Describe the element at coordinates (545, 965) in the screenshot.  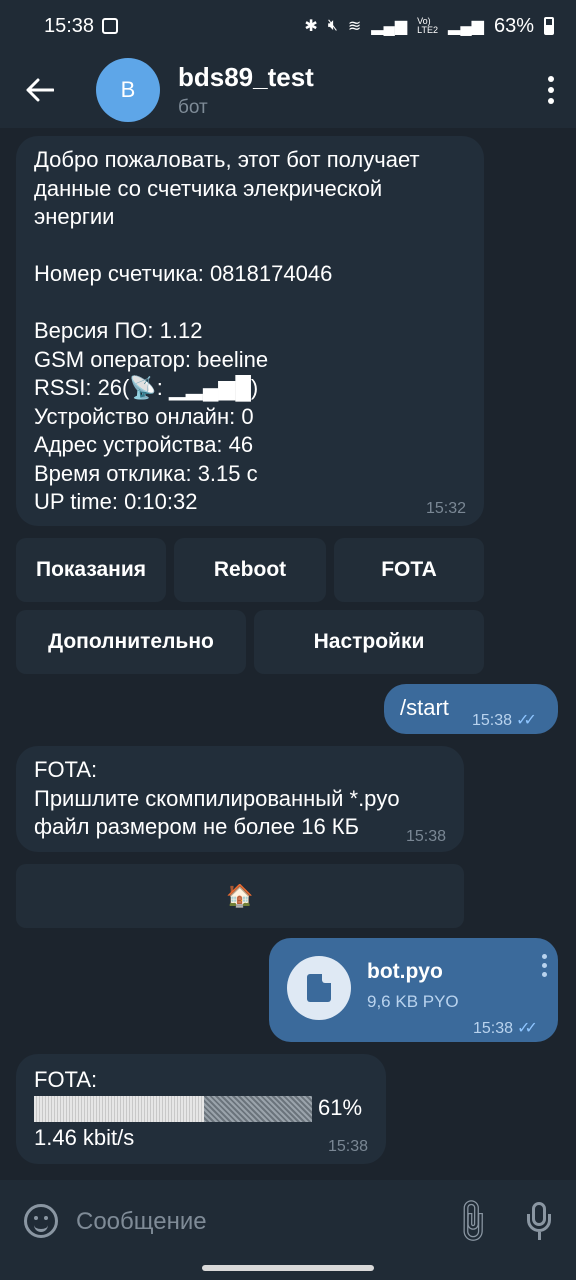
I see `file-more-icon` at that location.